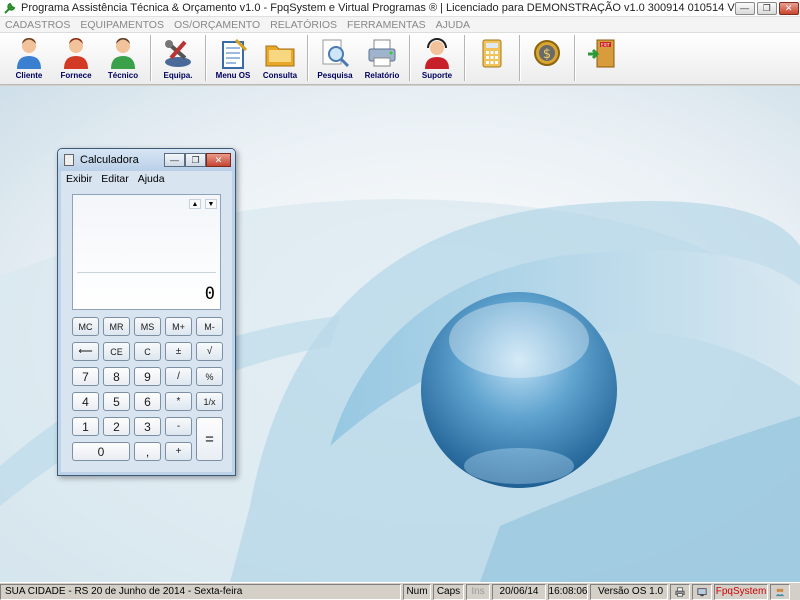 This screenshot has height=600, width=800. I want to click on restore-button: ❐, so click(766, 8).